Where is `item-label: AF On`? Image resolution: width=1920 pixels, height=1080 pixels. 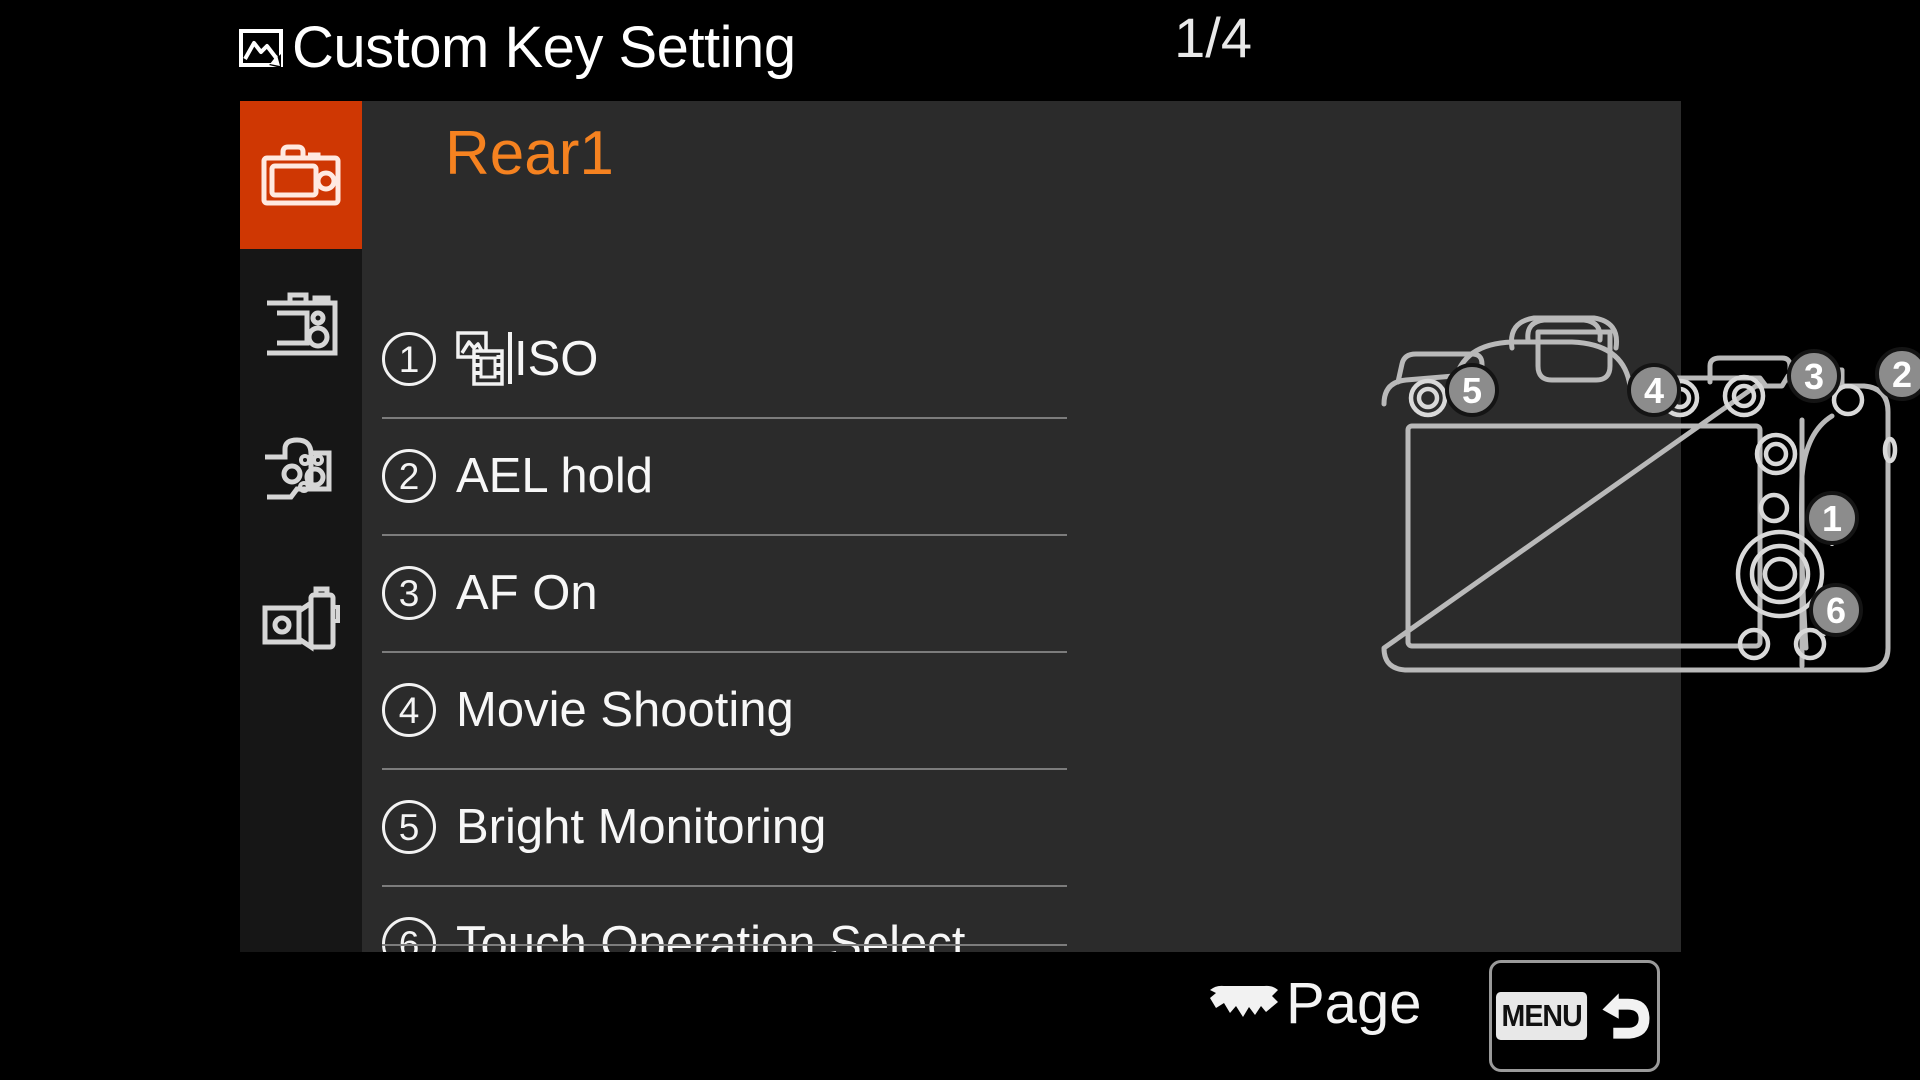
item-label: AF On is located at coordinates (527, 593).